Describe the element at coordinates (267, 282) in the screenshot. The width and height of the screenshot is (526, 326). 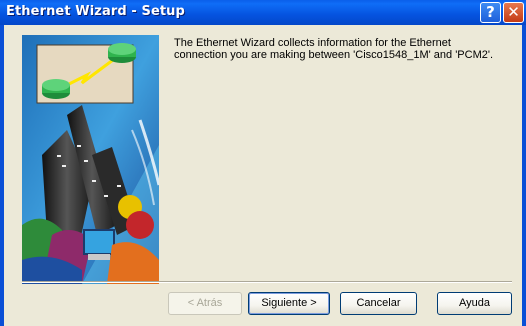
I see `button-separator` at that location.